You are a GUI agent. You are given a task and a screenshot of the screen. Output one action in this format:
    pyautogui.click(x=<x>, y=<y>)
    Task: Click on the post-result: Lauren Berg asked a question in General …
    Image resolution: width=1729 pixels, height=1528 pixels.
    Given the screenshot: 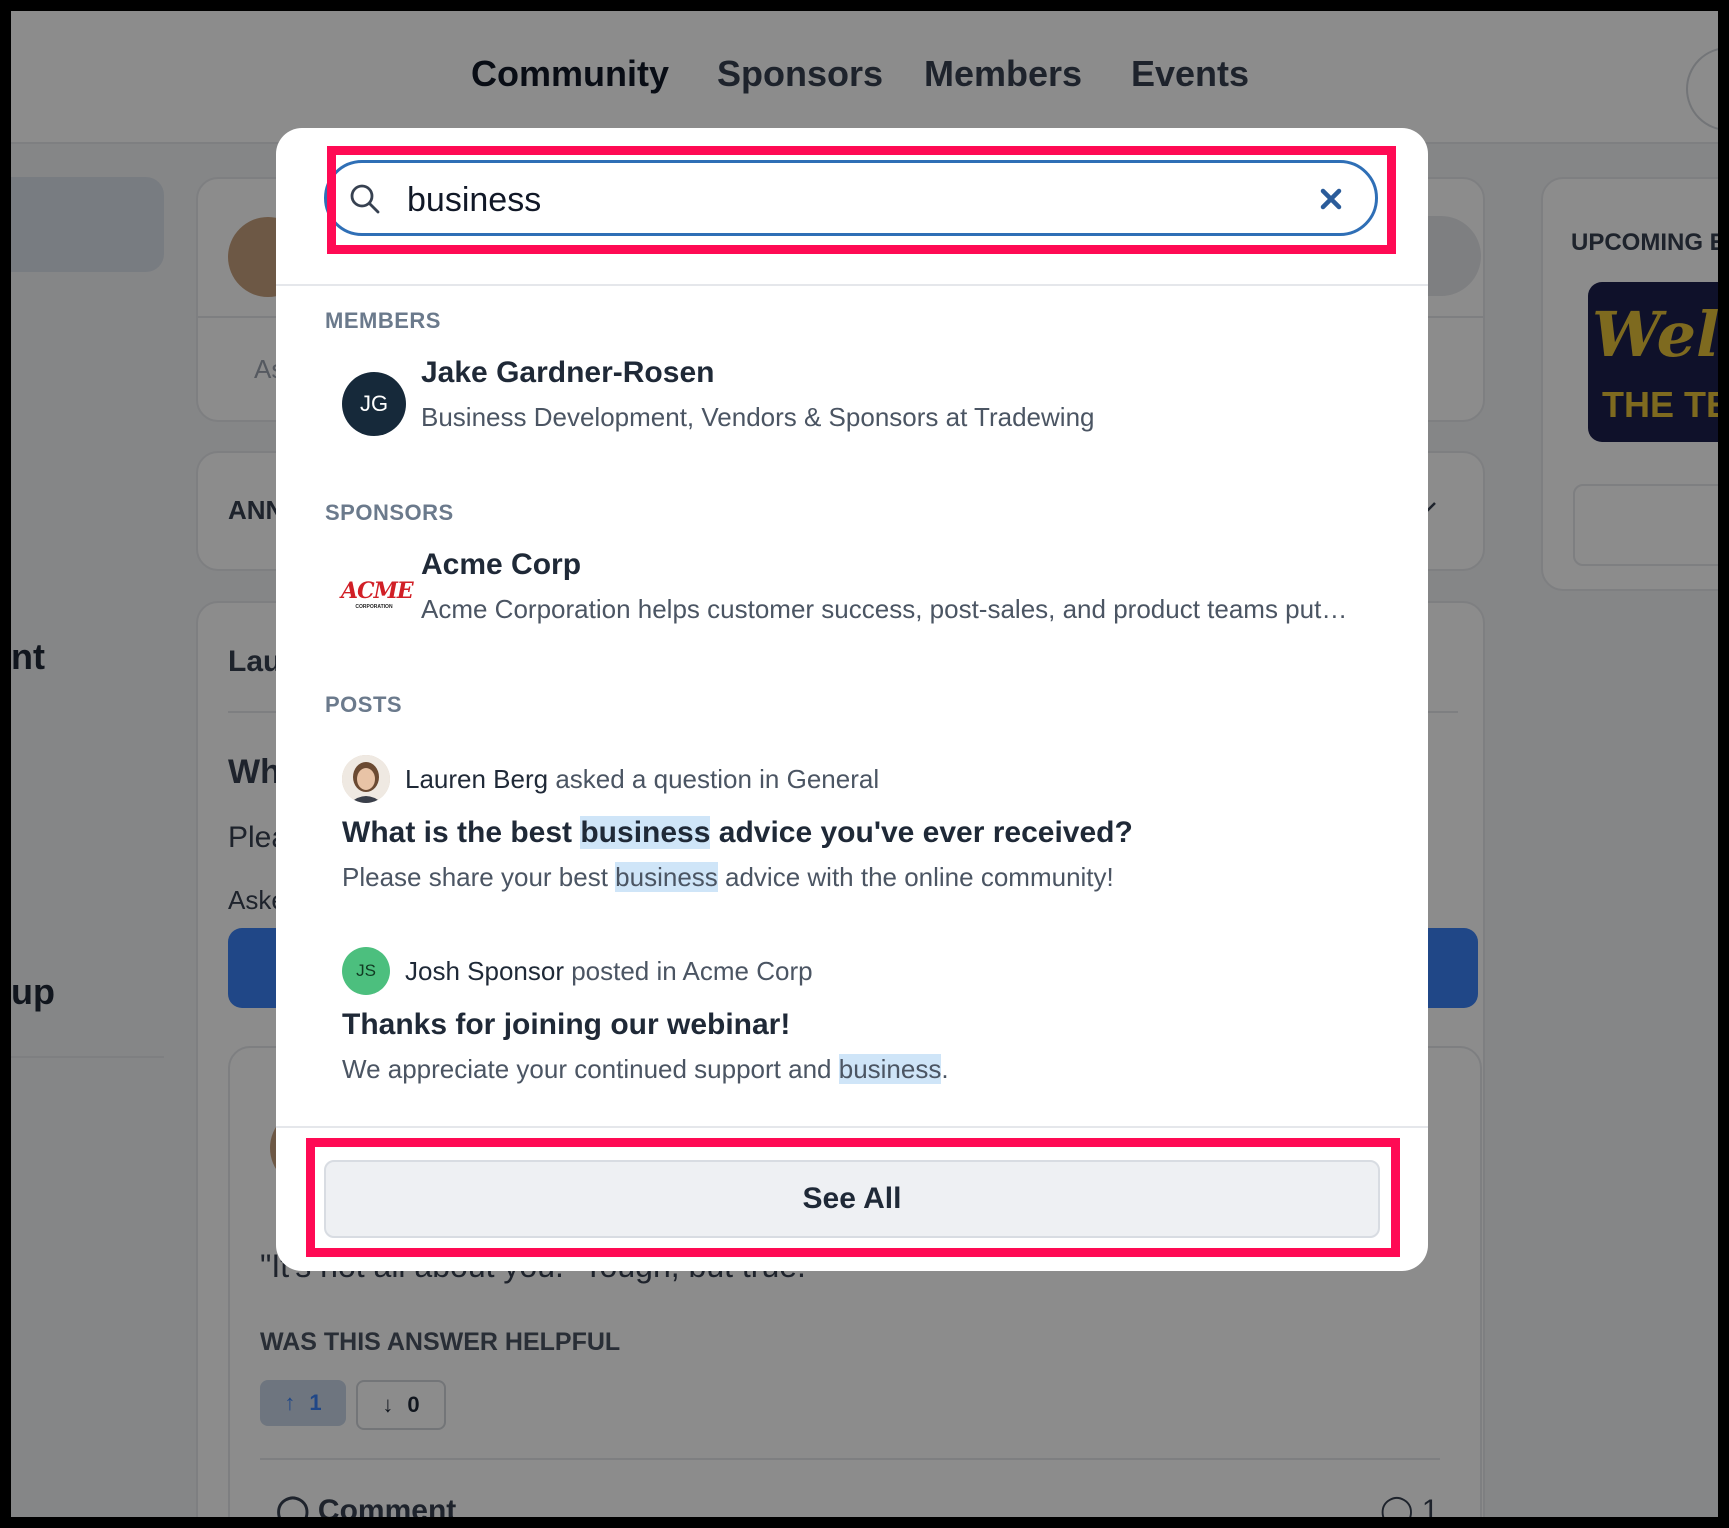 What is the action you would take?
    pyautogui.click(x=855, y=824)
    